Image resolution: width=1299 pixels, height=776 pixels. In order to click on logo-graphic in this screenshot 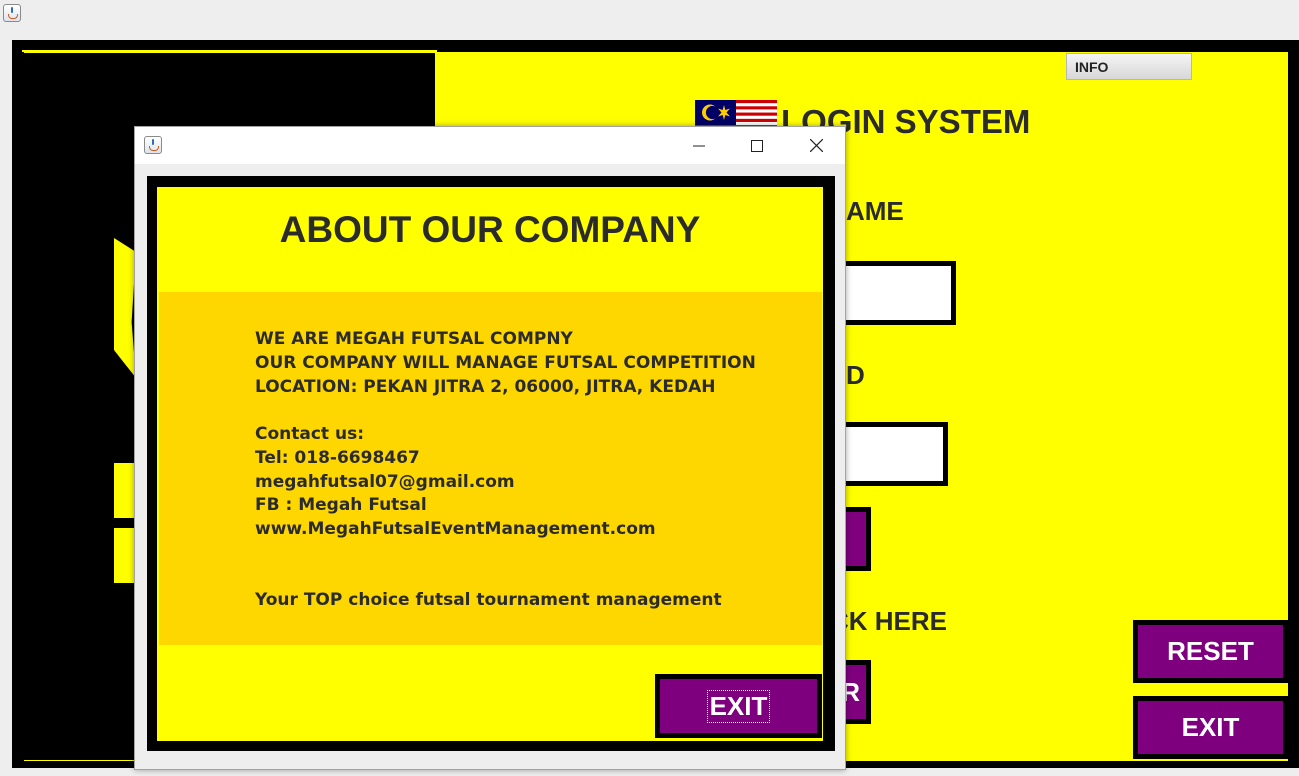, I will do `click(125, 308)`.